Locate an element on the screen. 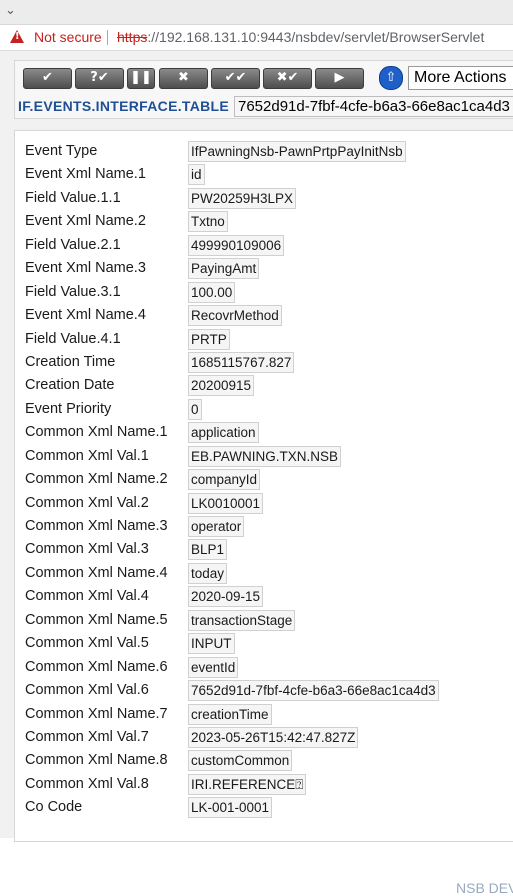 The image size is (513, 896). field-value: 20200915 is located at coordinates (221, 386).